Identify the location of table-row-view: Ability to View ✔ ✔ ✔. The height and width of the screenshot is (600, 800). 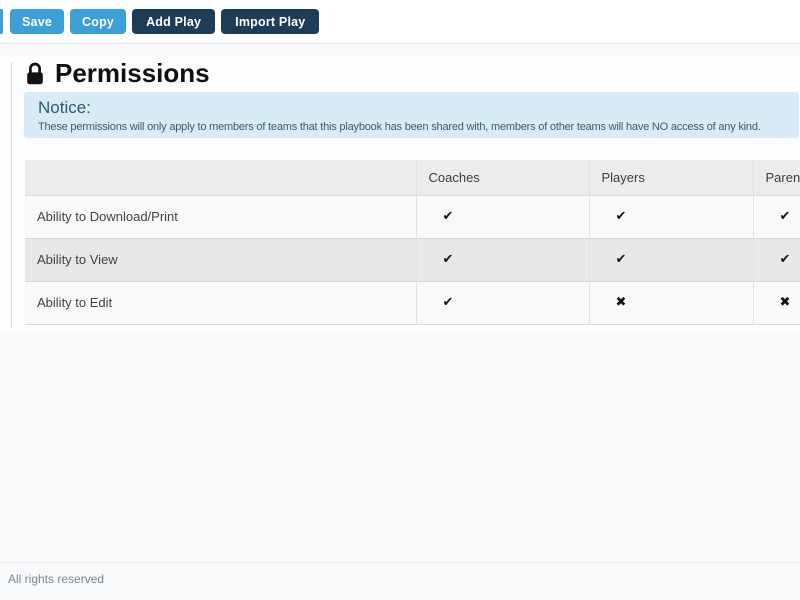
(412, 259).